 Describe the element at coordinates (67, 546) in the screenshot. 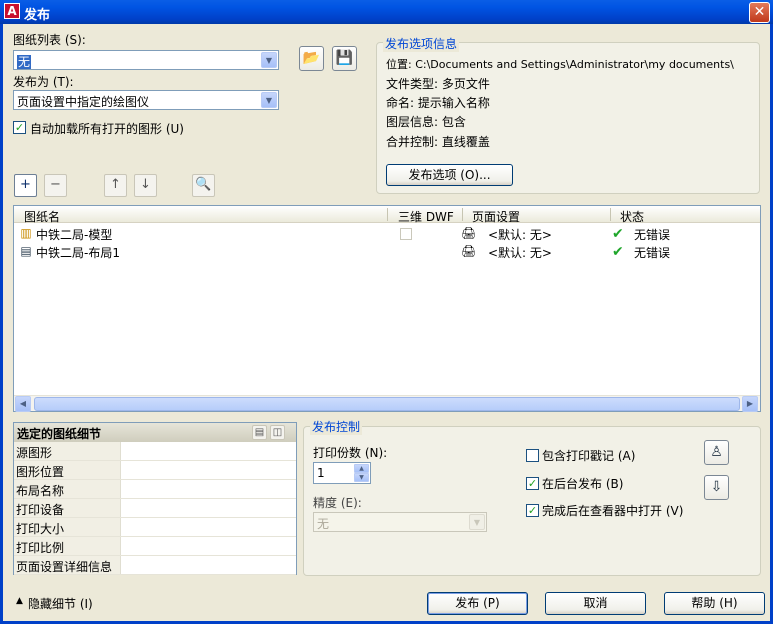

I see `details-key: 打印比例` at that location.